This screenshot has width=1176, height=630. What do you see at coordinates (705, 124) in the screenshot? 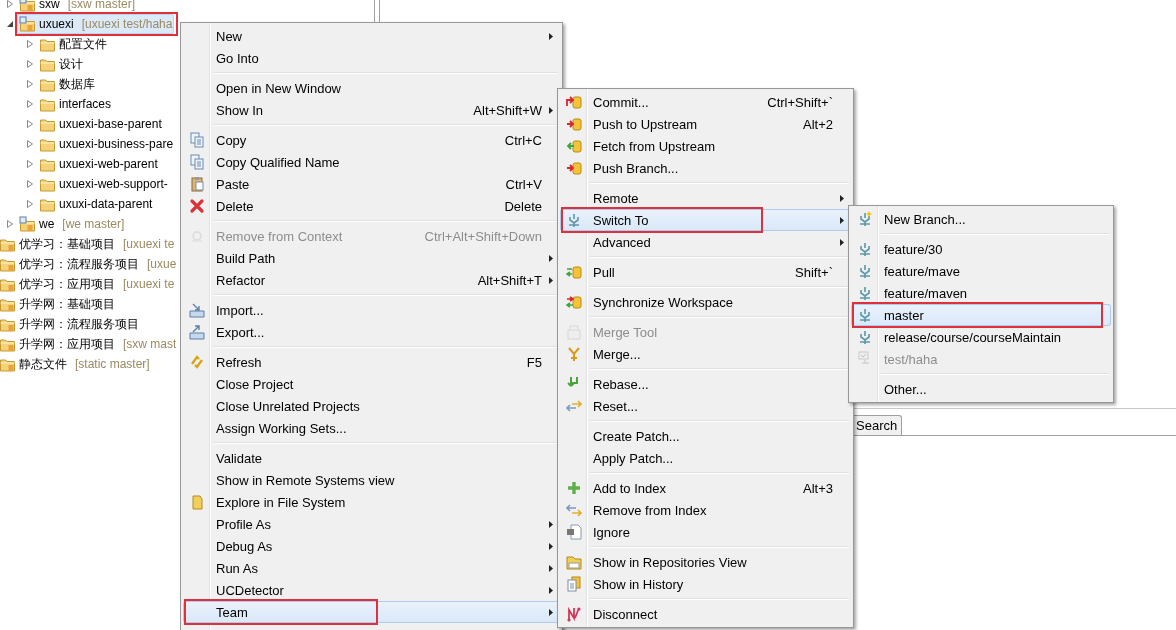
I see `menu-item: Push to Upstream Alt+2` at bounding box center [705, 124].